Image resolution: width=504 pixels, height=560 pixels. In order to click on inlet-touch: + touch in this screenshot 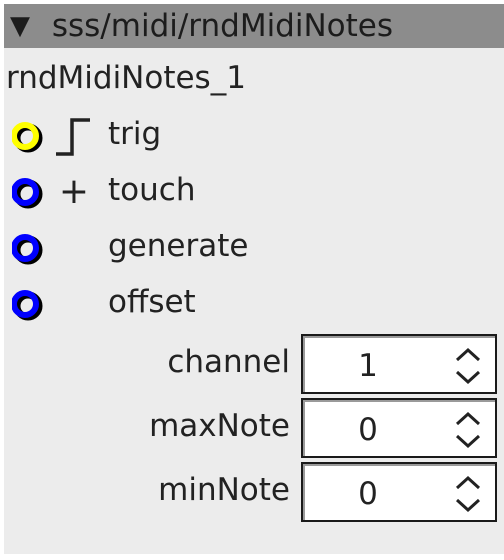, I will do `click(154, 191)`.